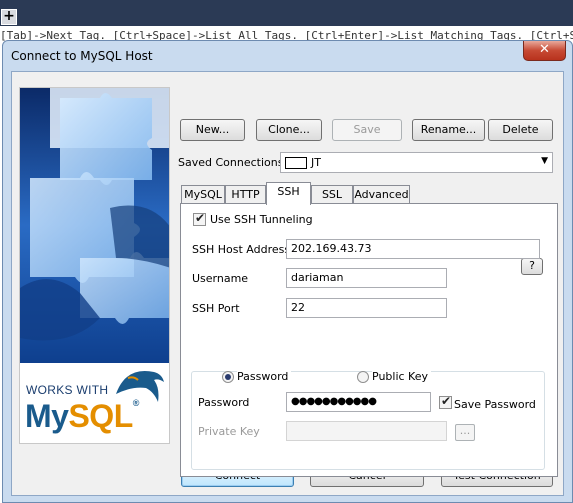 The width and height of the screenshot is (573, 503). I want to click on saved-connections-select: JT ▼, so click(416, 162).